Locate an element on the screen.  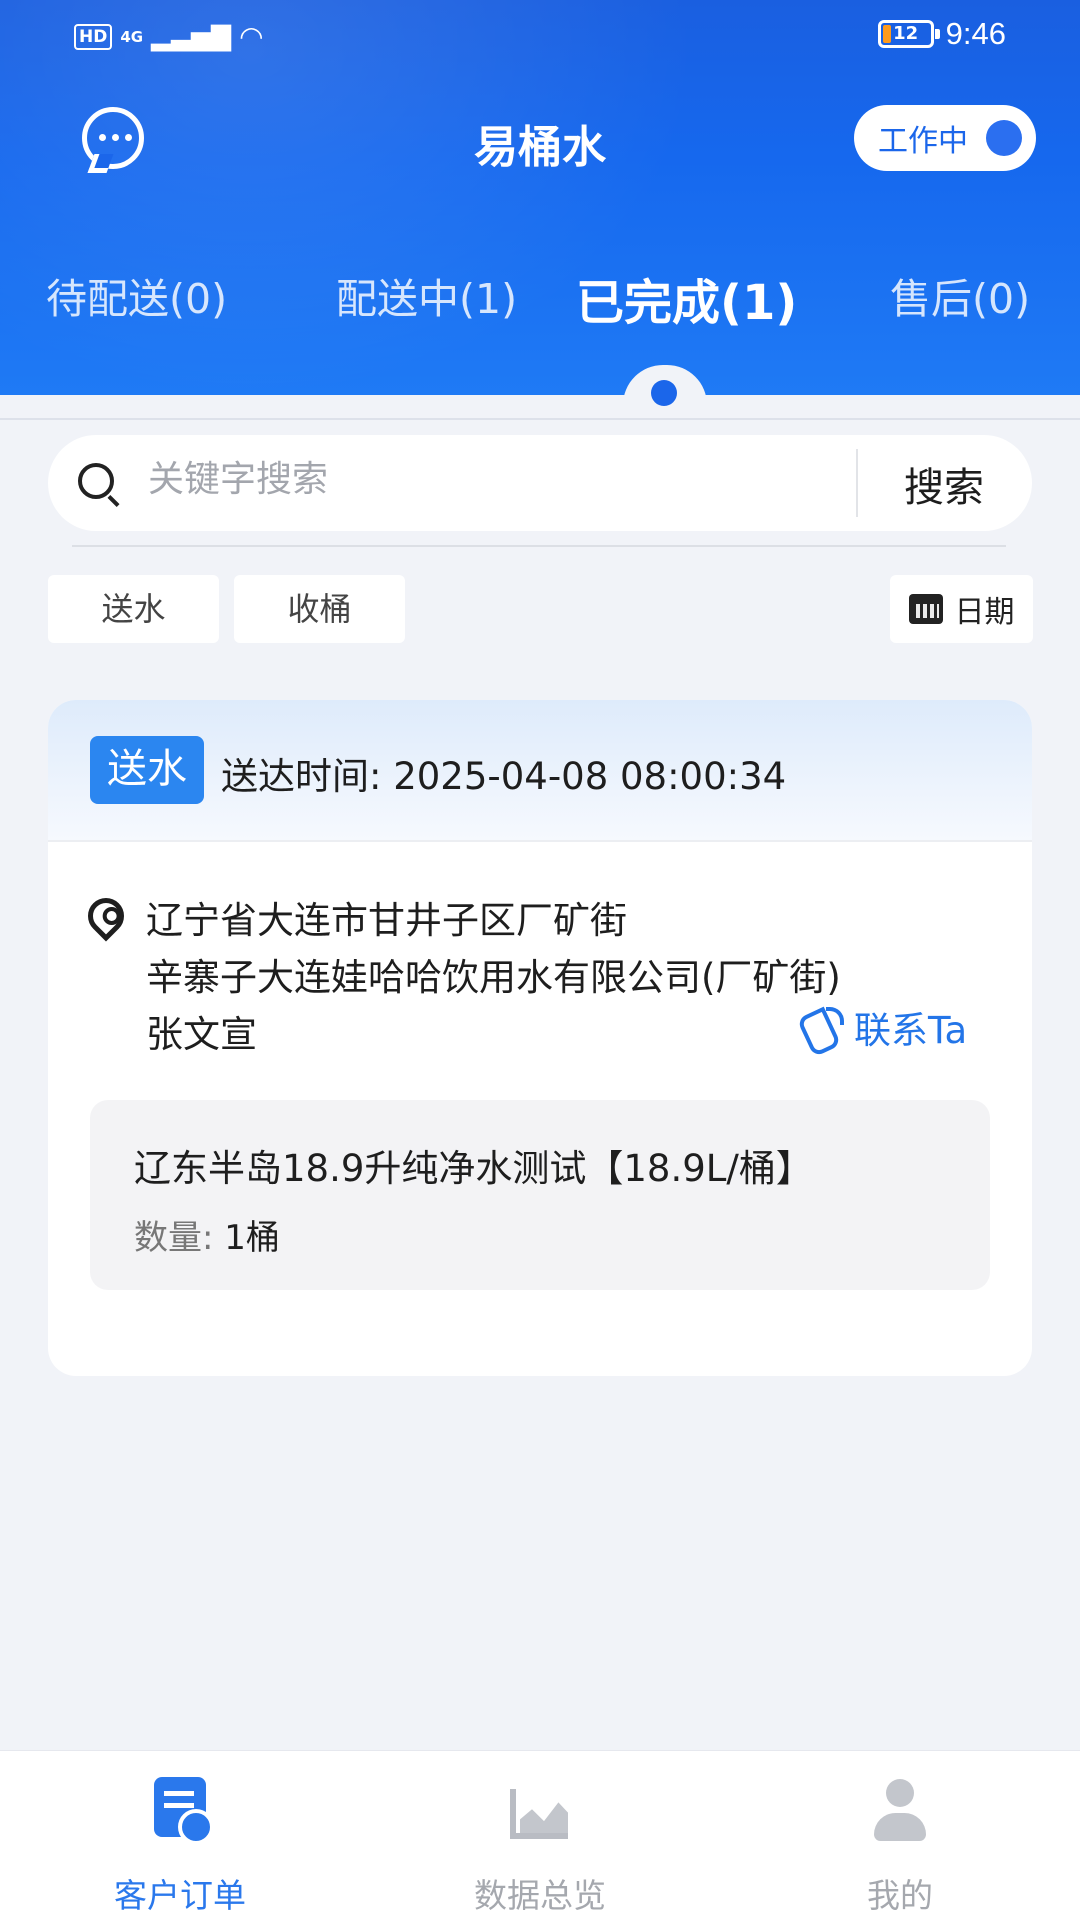
toggle-knob is located at coordinates (1004, 138).